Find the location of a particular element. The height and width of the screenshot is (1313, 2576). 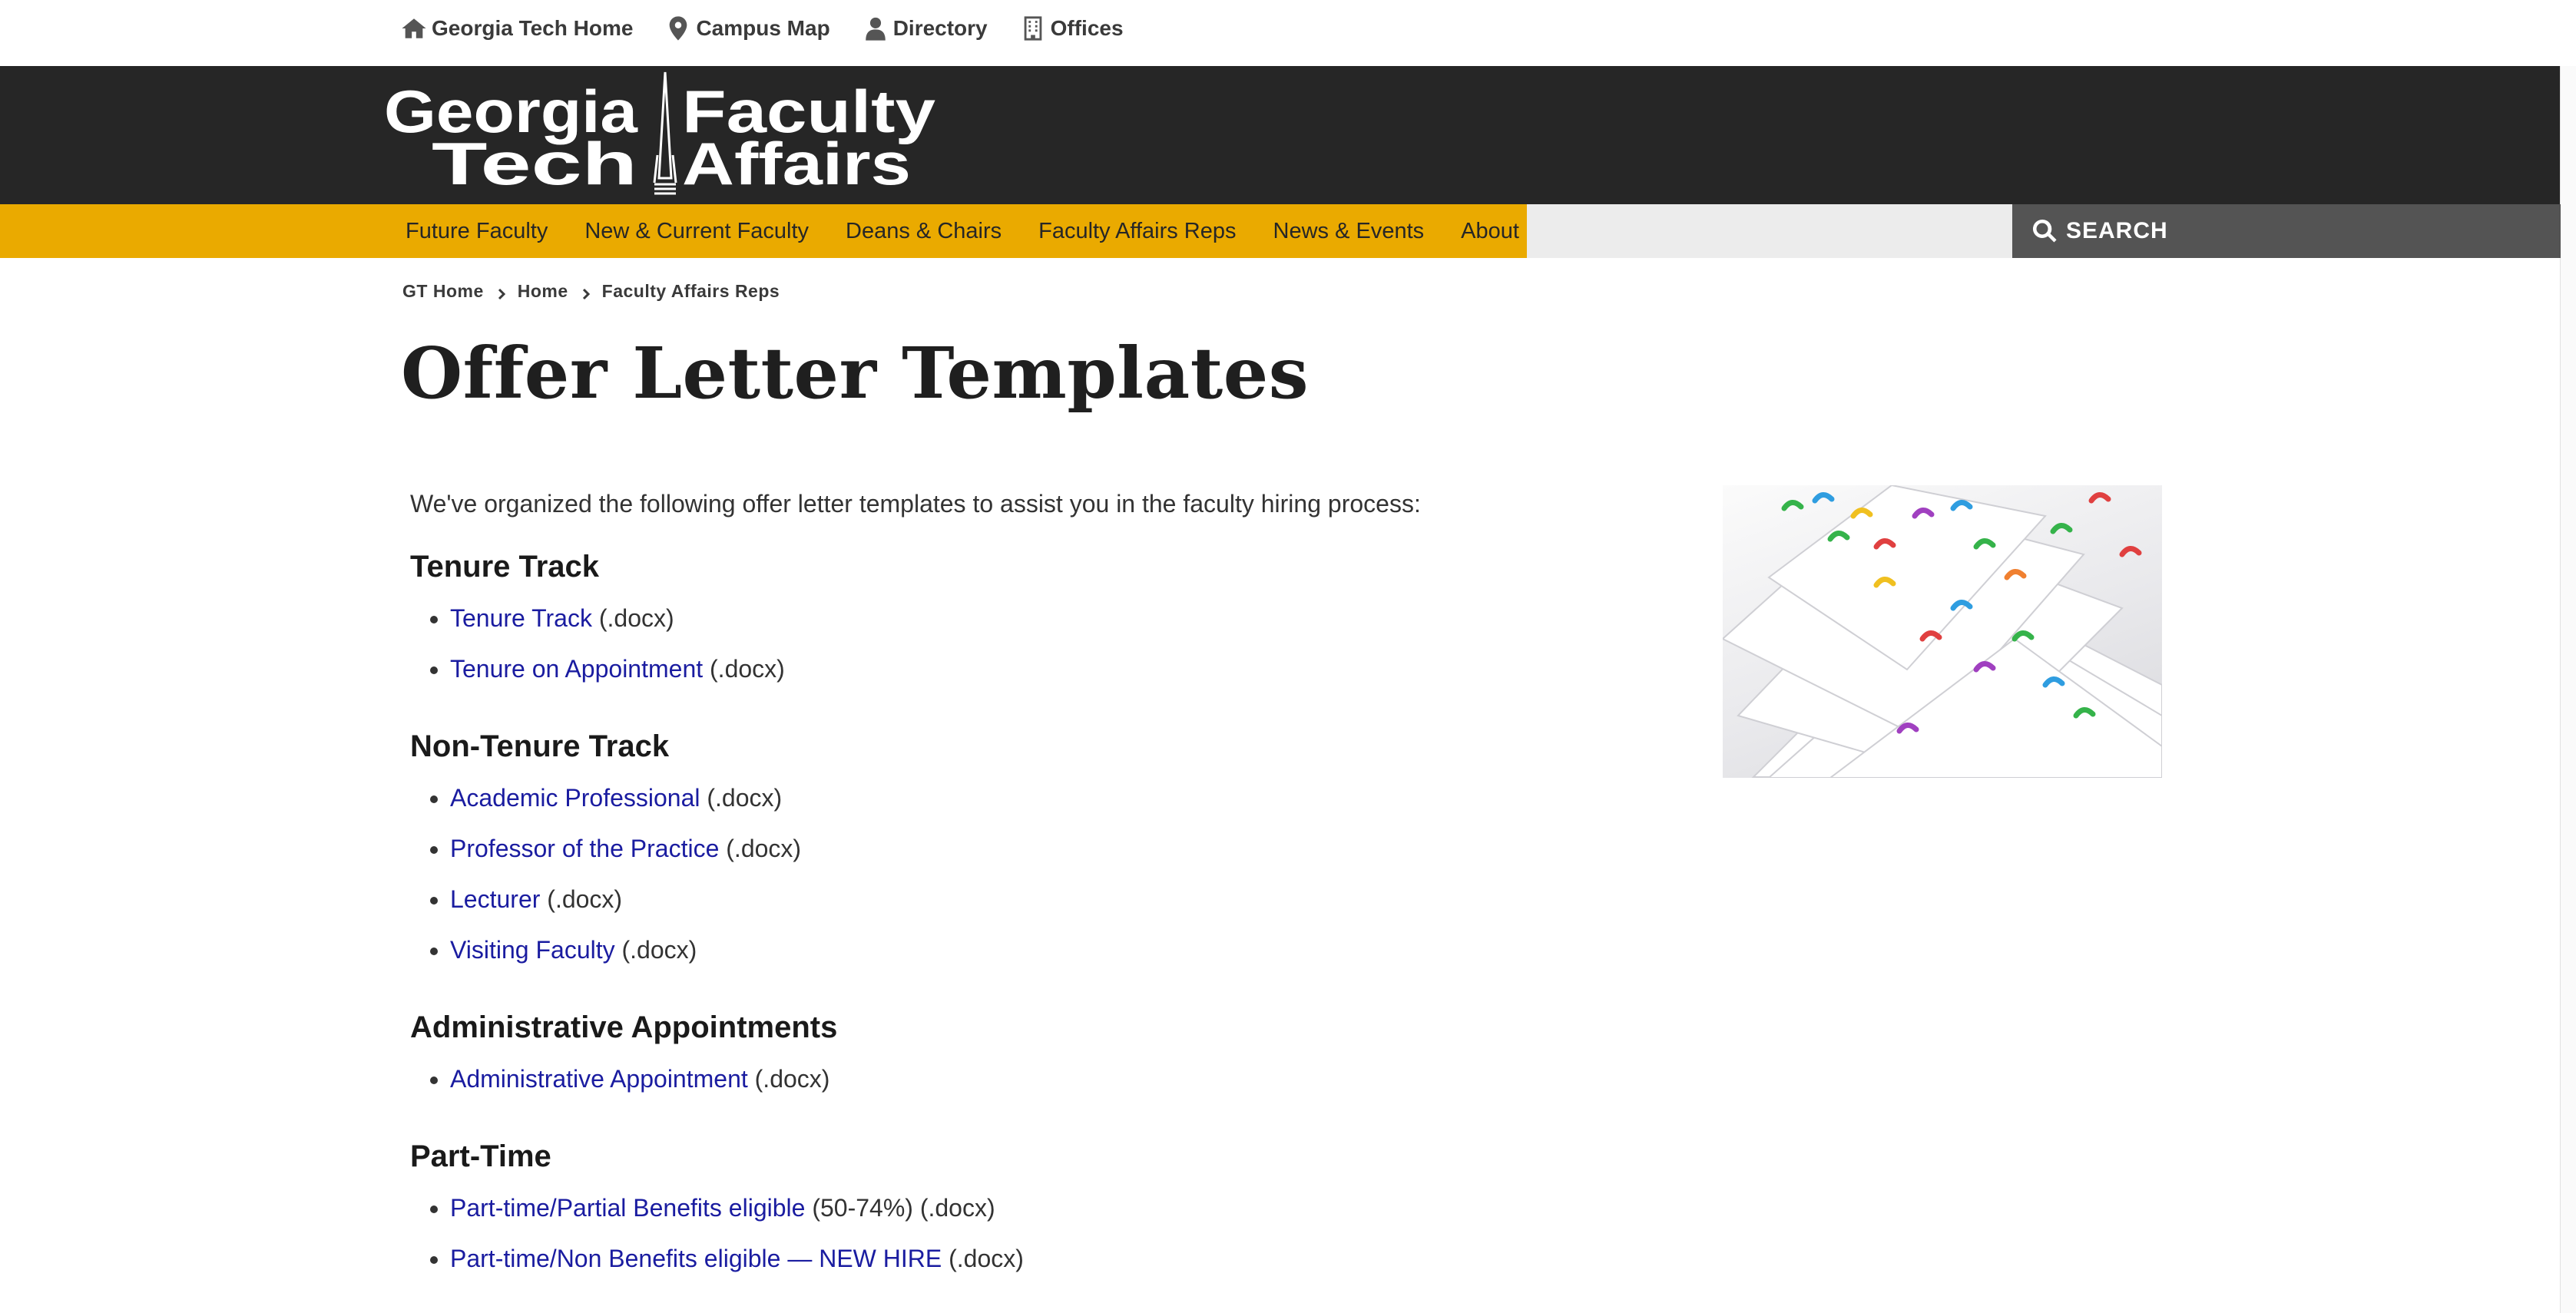

section-heading-tenure-track: Tenure Track is located at coordinates (505, 567).